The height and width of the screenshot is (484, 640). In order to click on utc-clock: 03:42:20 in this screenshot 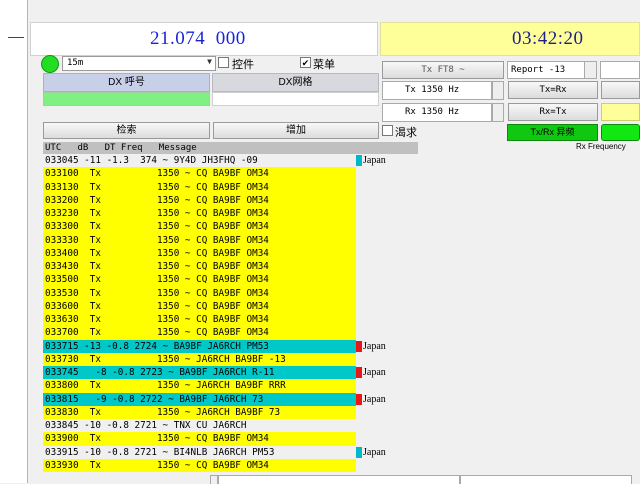, I will do `click(548, 38)`.